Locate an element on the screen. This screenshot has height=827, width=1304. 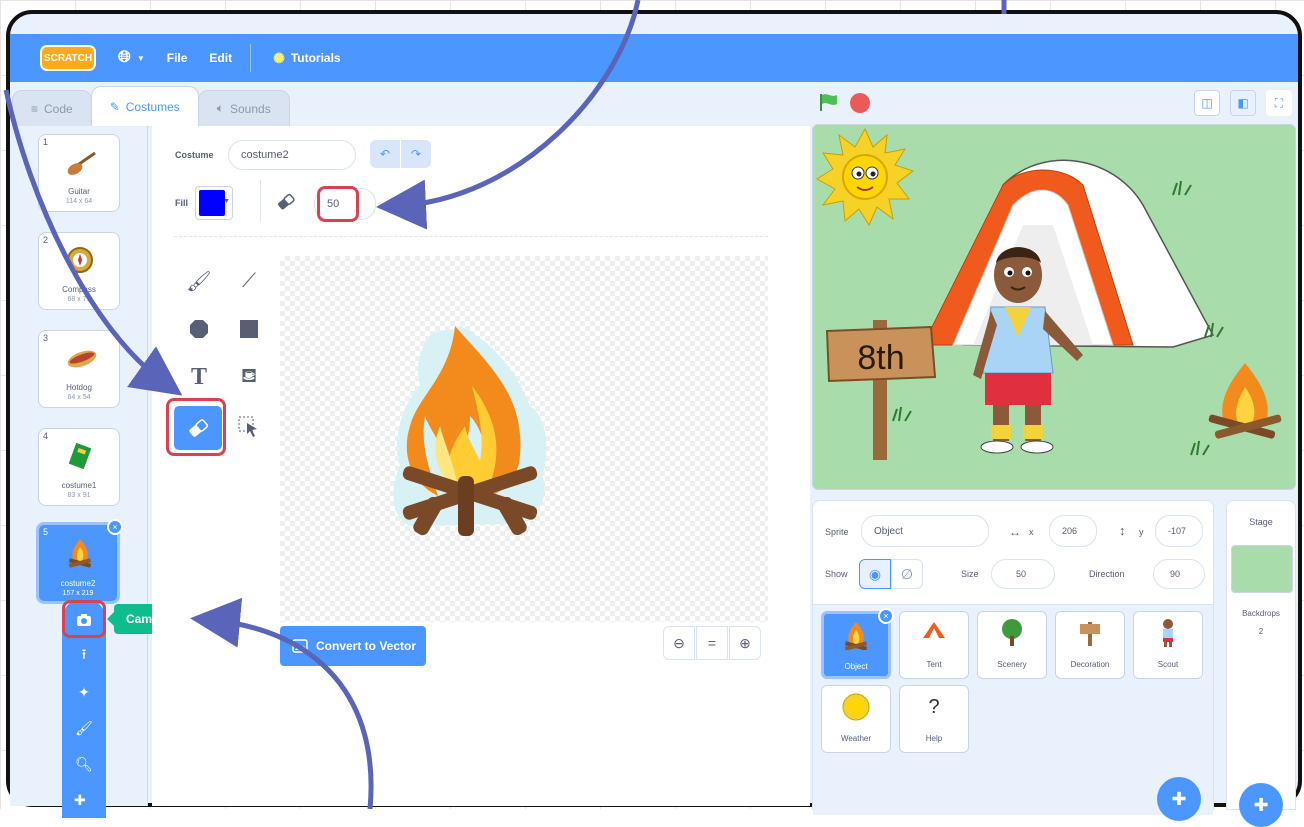
sprite-tile: Scenery is located at coordinates (1012, 645).